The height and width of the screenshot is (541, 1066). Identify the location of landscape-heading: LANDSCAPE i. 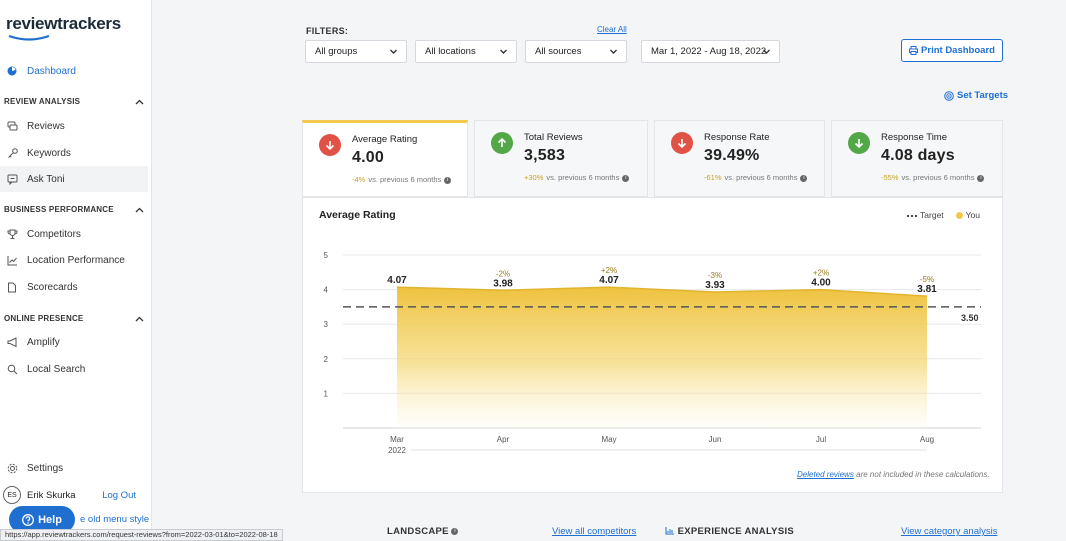
(423, 531).